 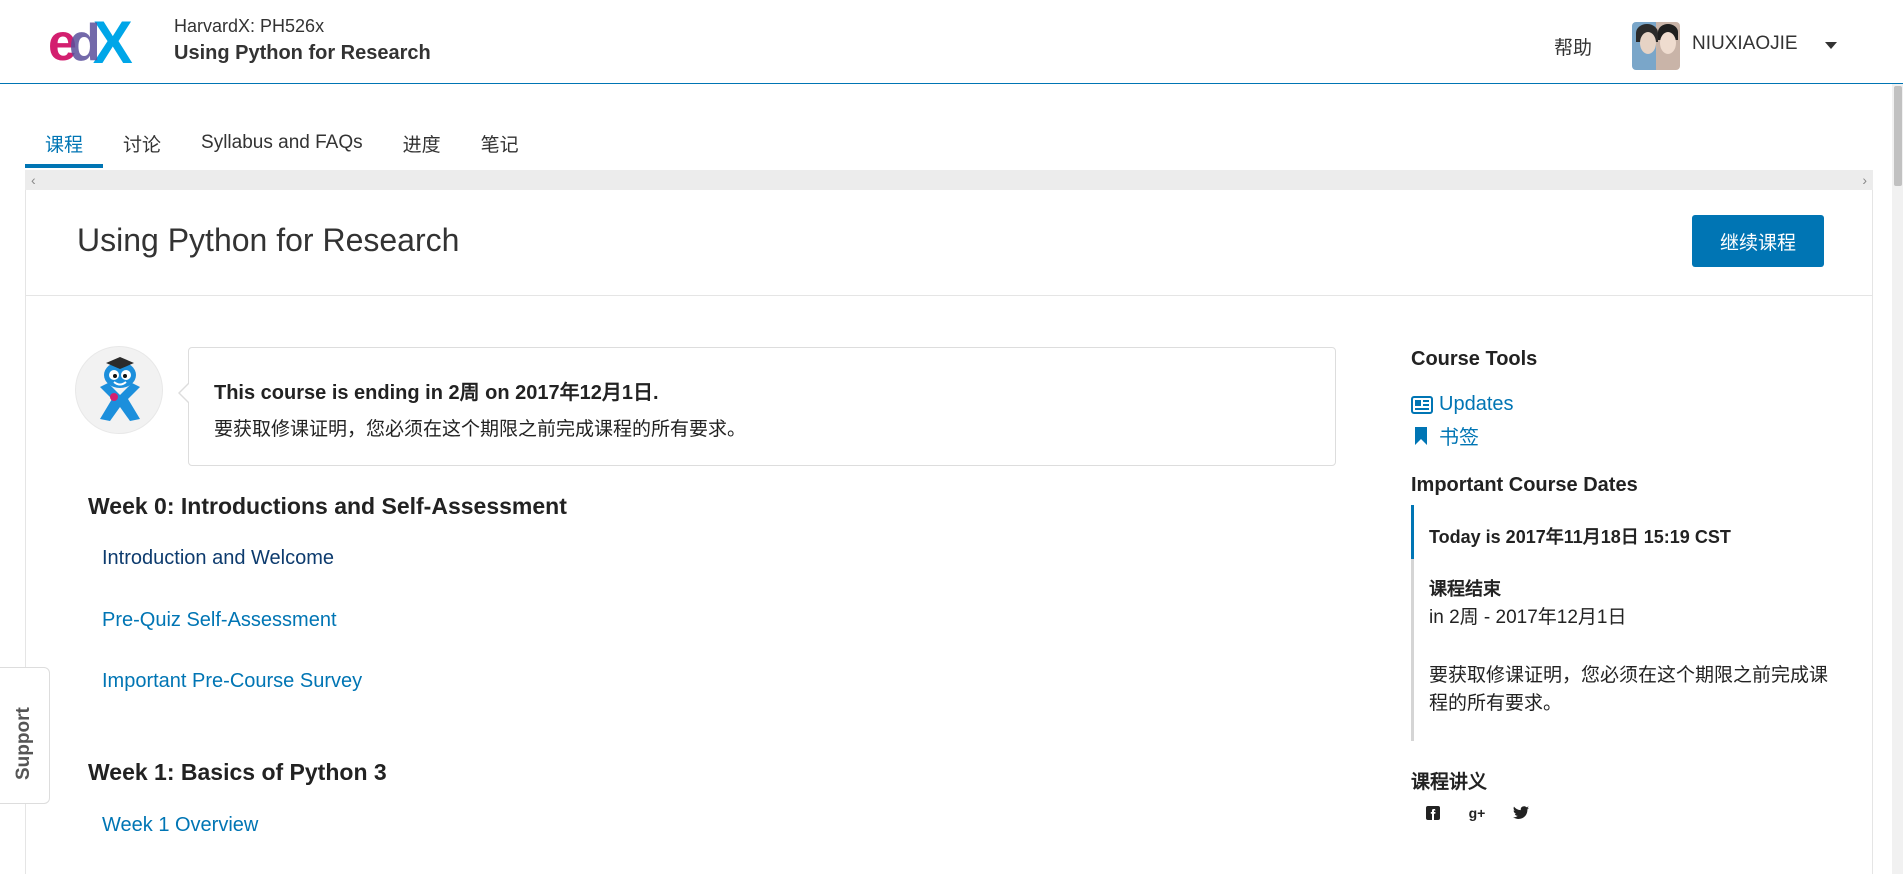 I want to click on course-end-date: in 2周 - 2017年12月1日, so click(x=1528, y=617).